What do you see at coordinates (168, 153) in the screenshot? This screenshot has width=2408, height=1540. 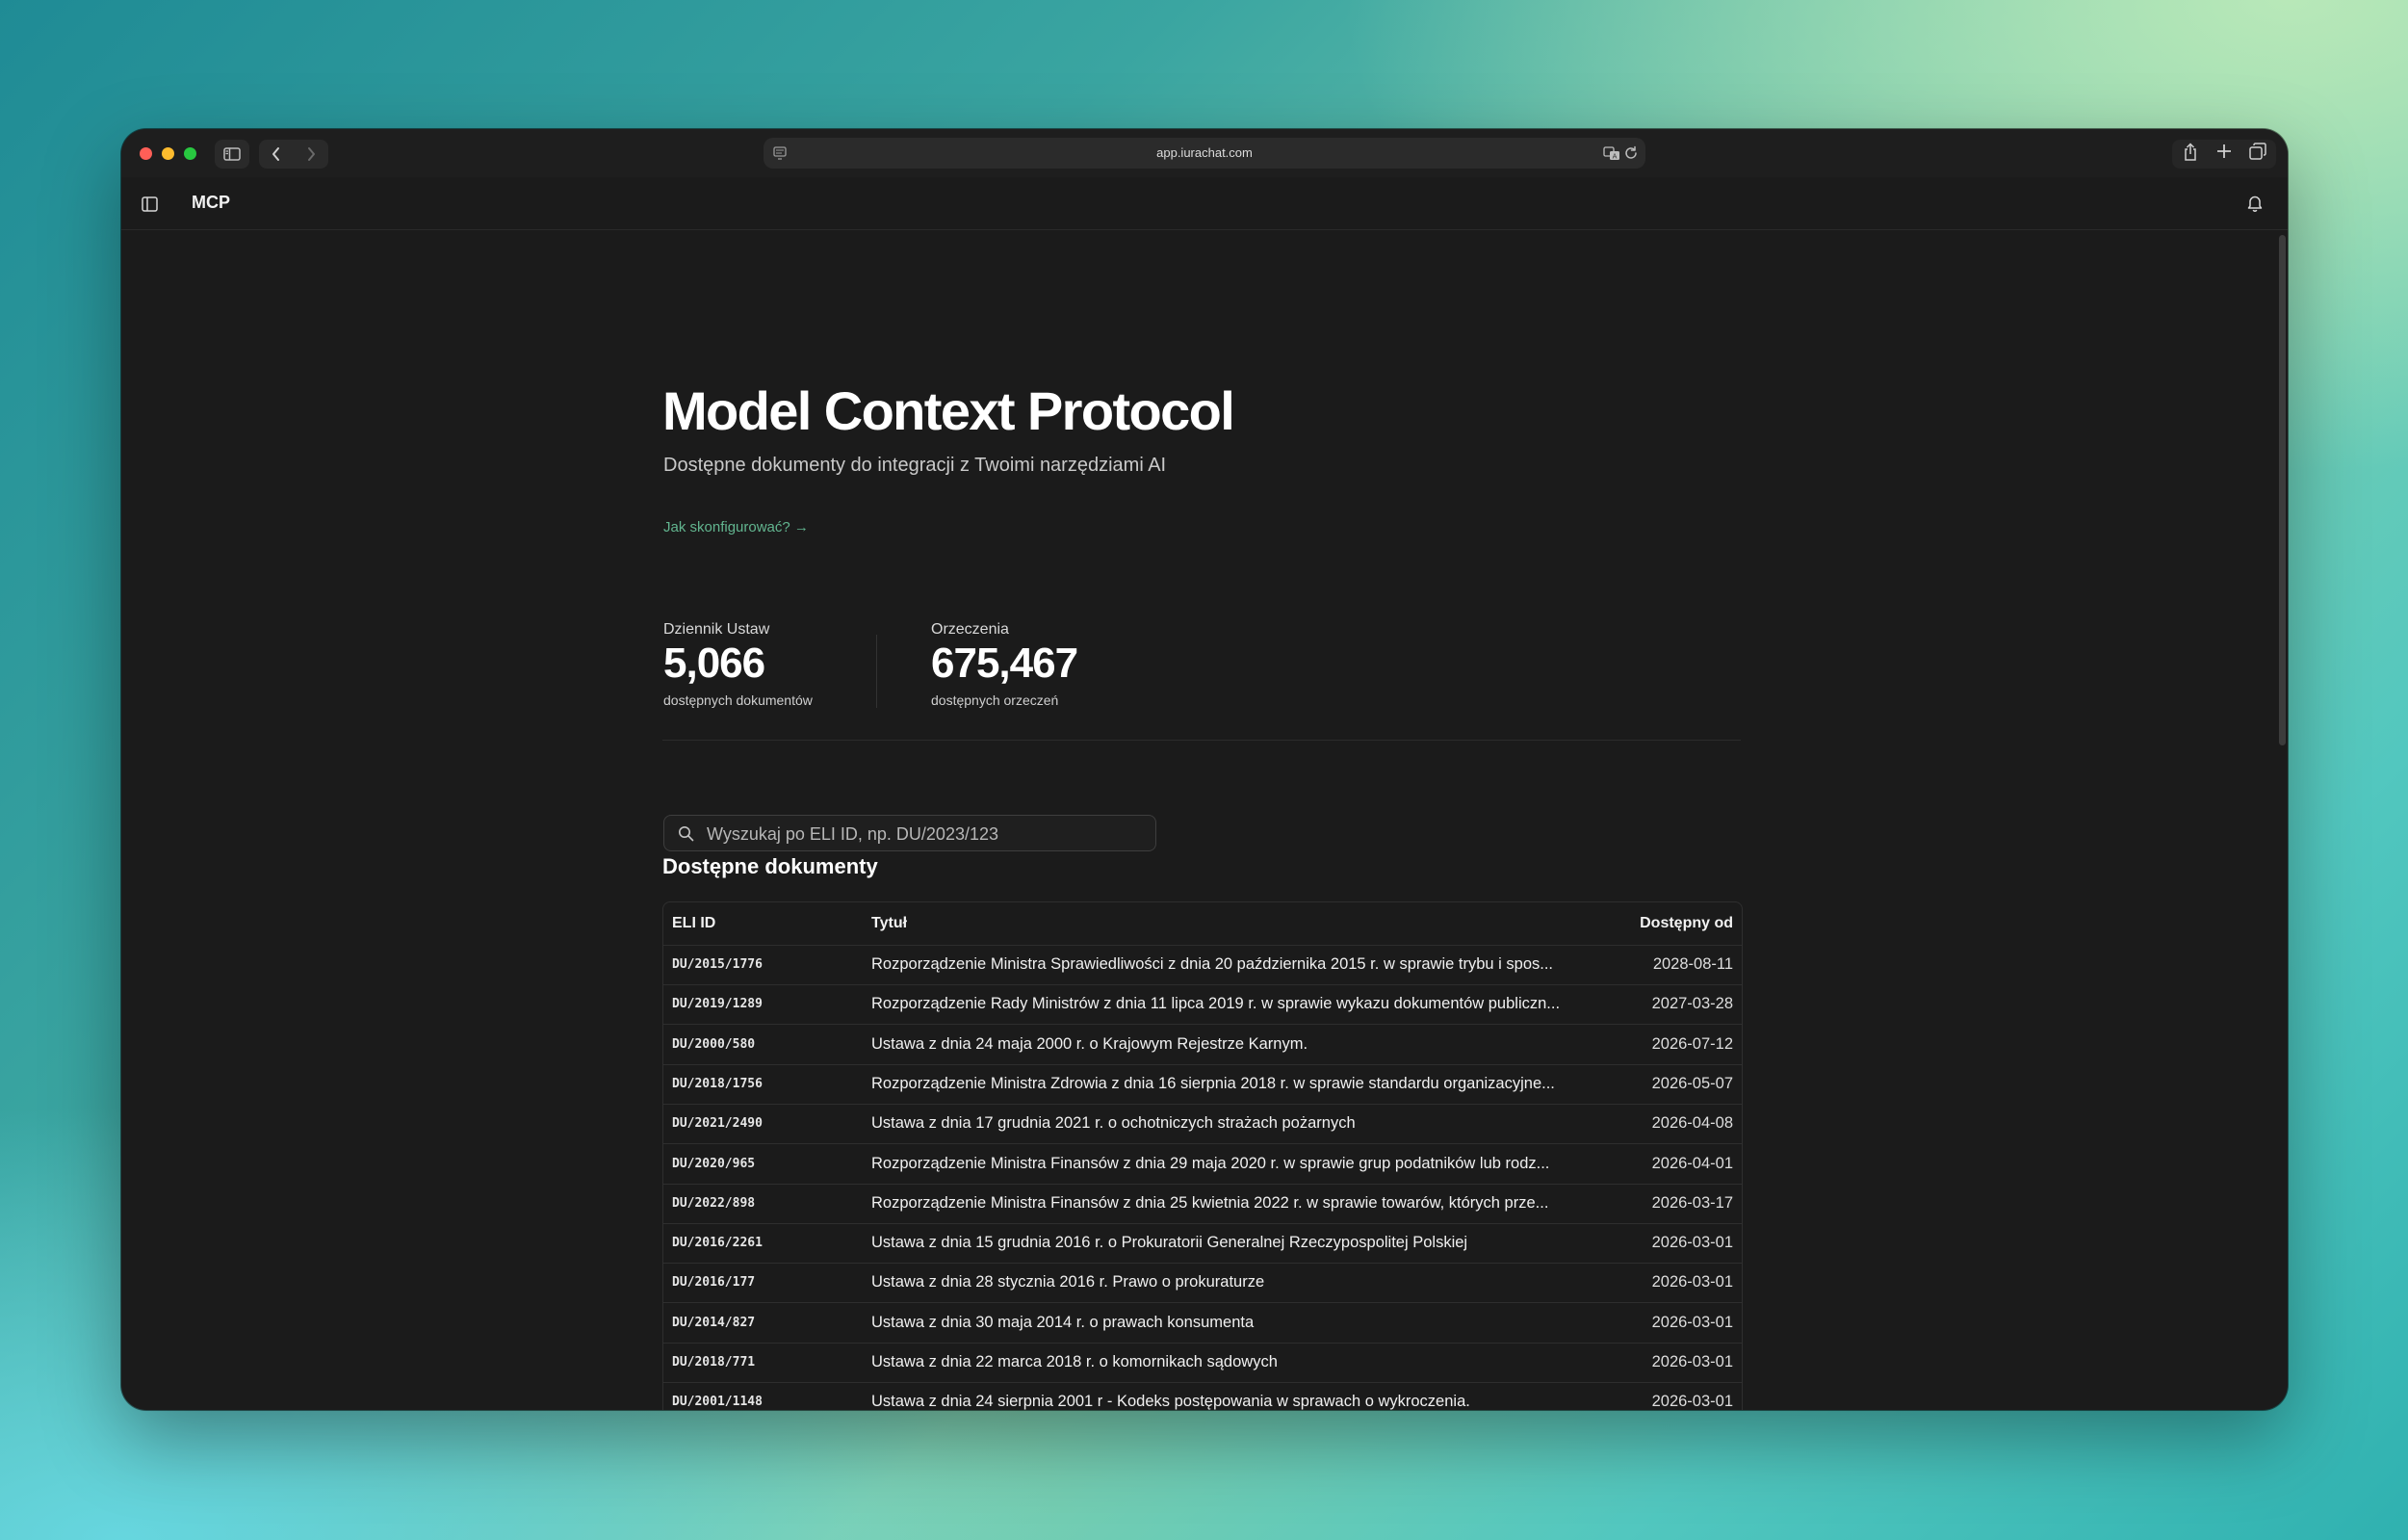 I see `minimize-window-button` at bounding box center [168, 153].